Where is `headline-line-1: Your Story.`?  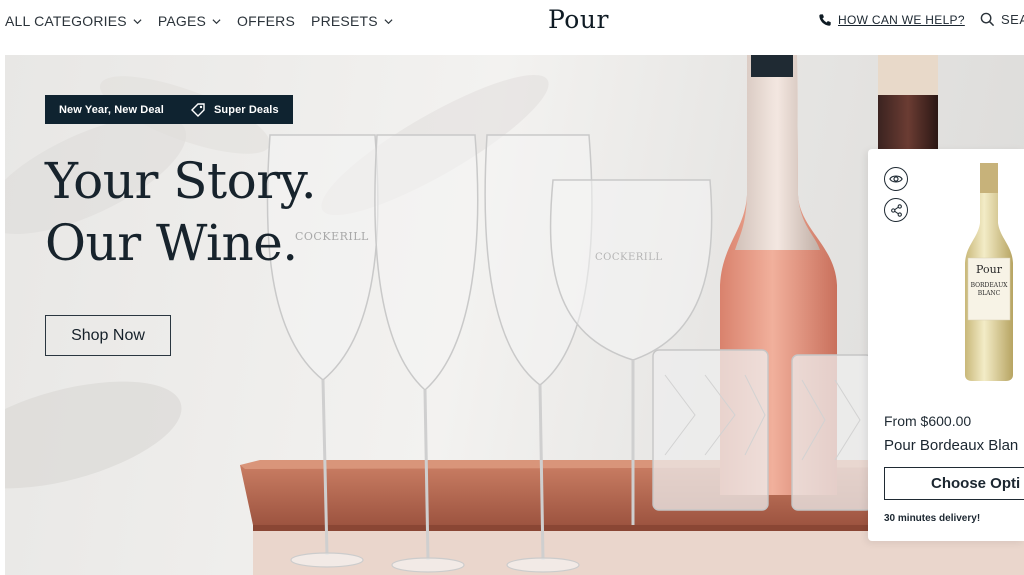
headline-line-1: Your Story. is located at coordinates (181, 181).